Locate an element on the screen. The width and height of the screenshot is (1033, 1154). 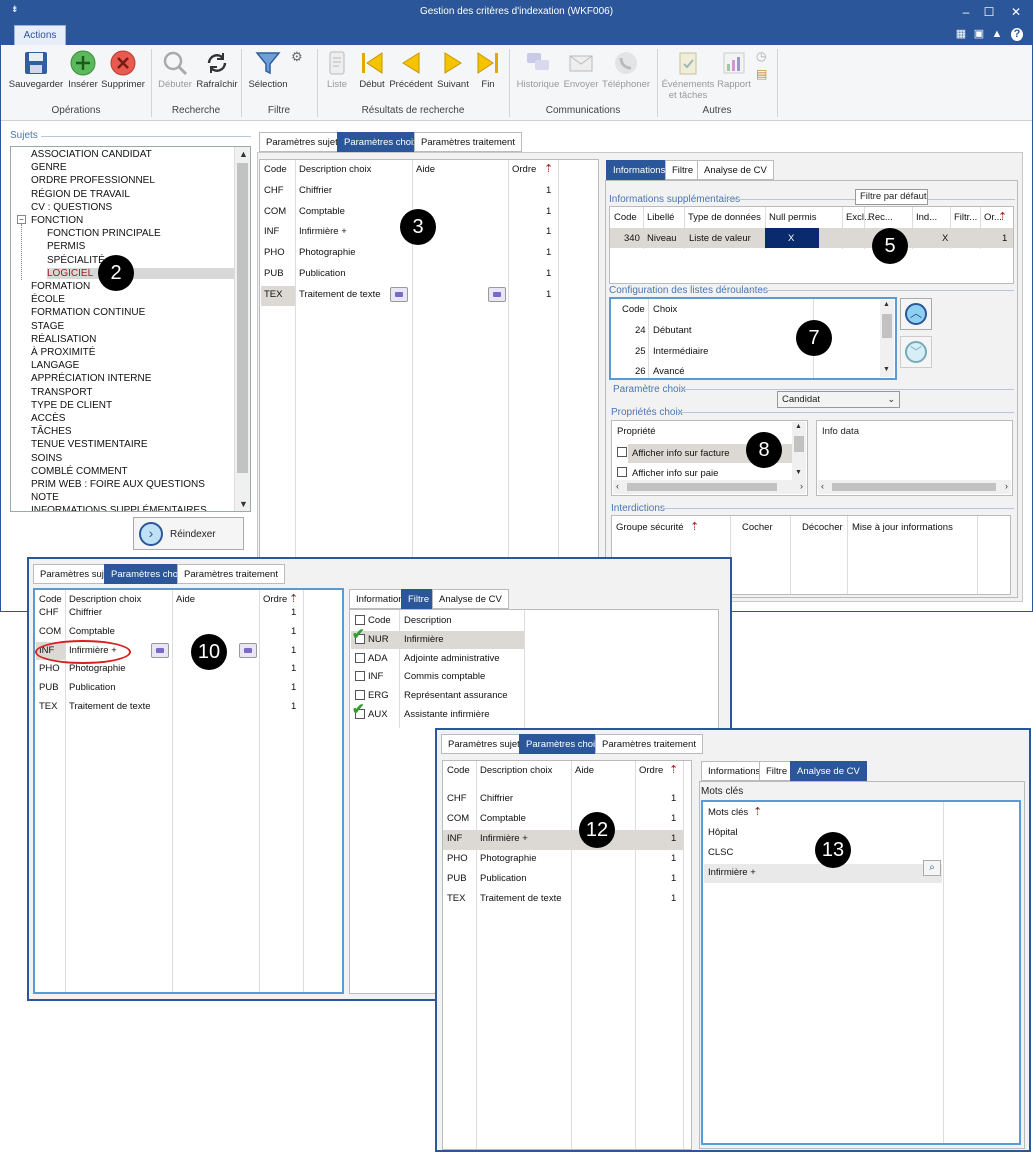
tree-item: LANGAGE is located at coordinates (55, 365).